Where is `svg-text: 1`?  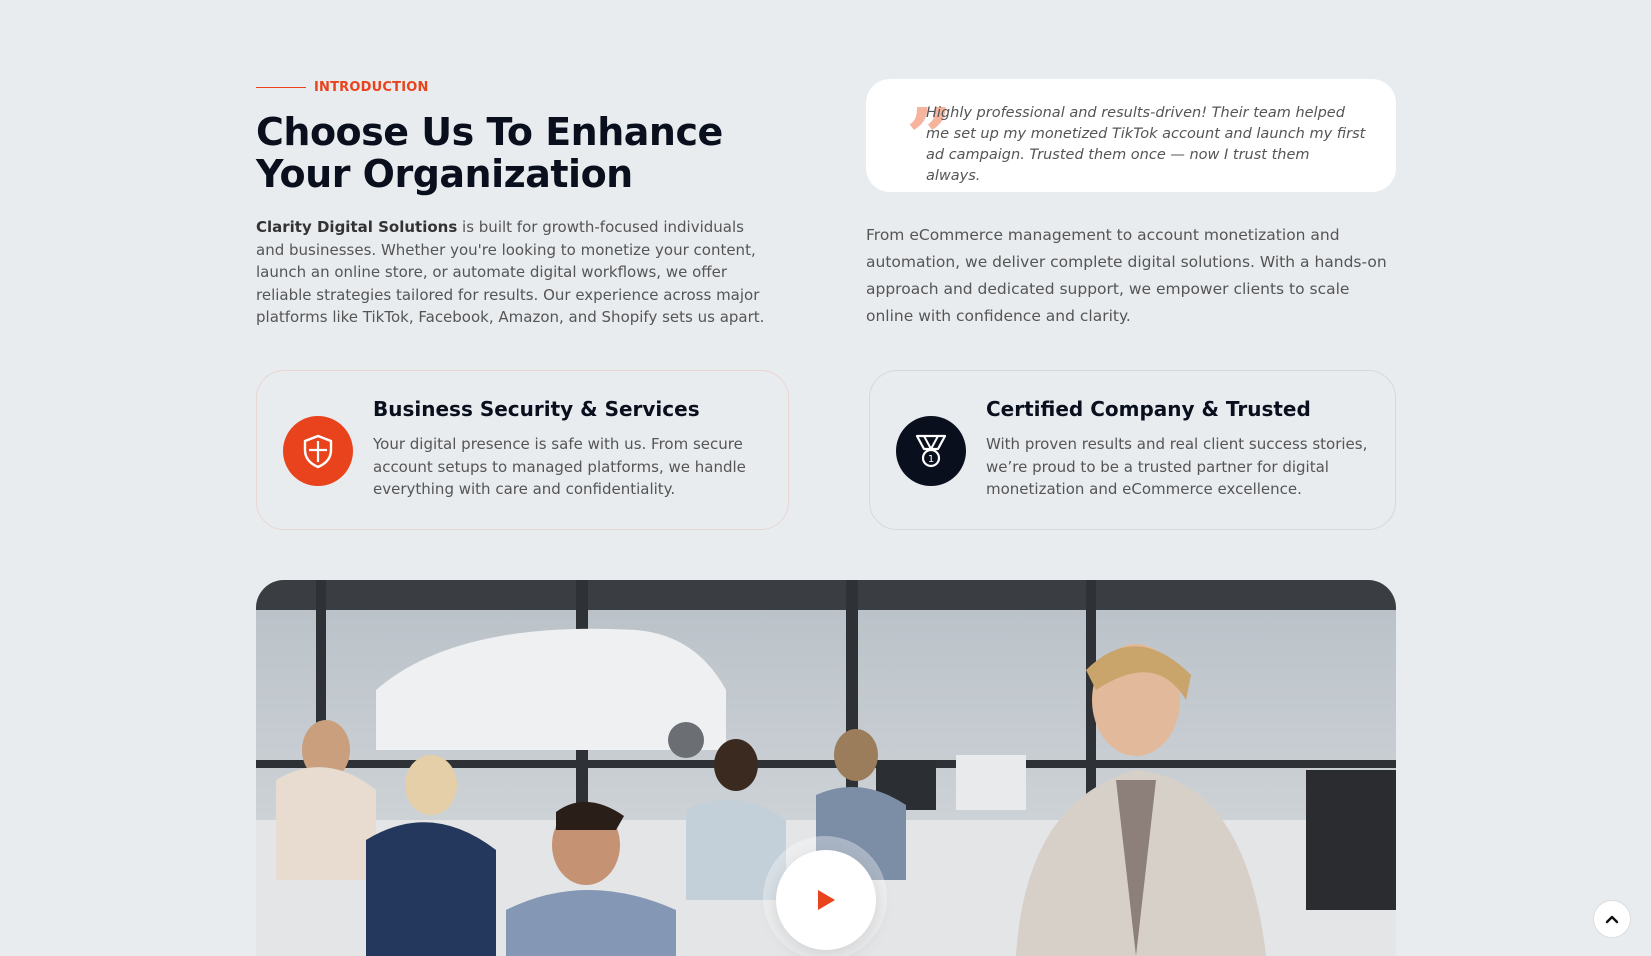
svg-text: 1 is located at coordinates (931, 459).